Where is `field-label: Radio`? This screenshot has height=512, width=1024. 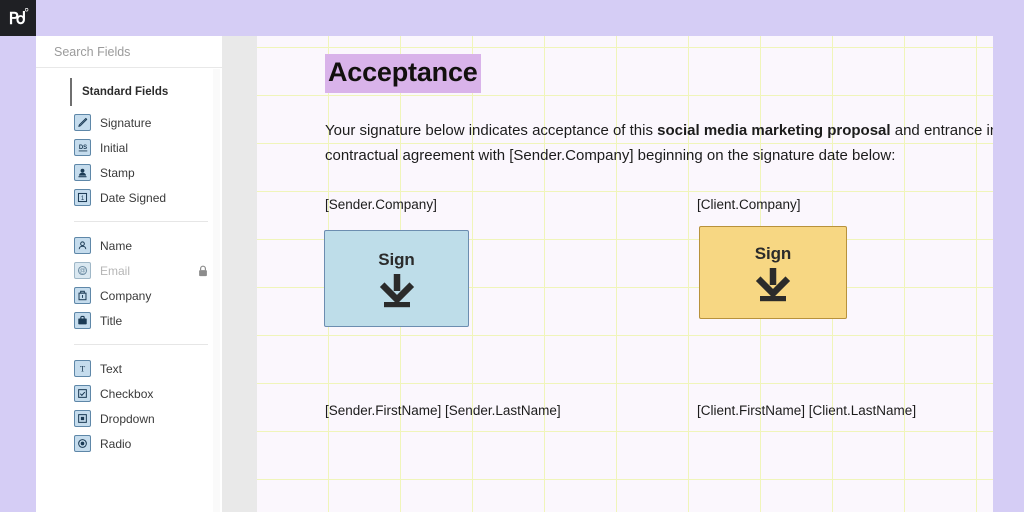 field-label: Radio is located at coordinates (116, 443).